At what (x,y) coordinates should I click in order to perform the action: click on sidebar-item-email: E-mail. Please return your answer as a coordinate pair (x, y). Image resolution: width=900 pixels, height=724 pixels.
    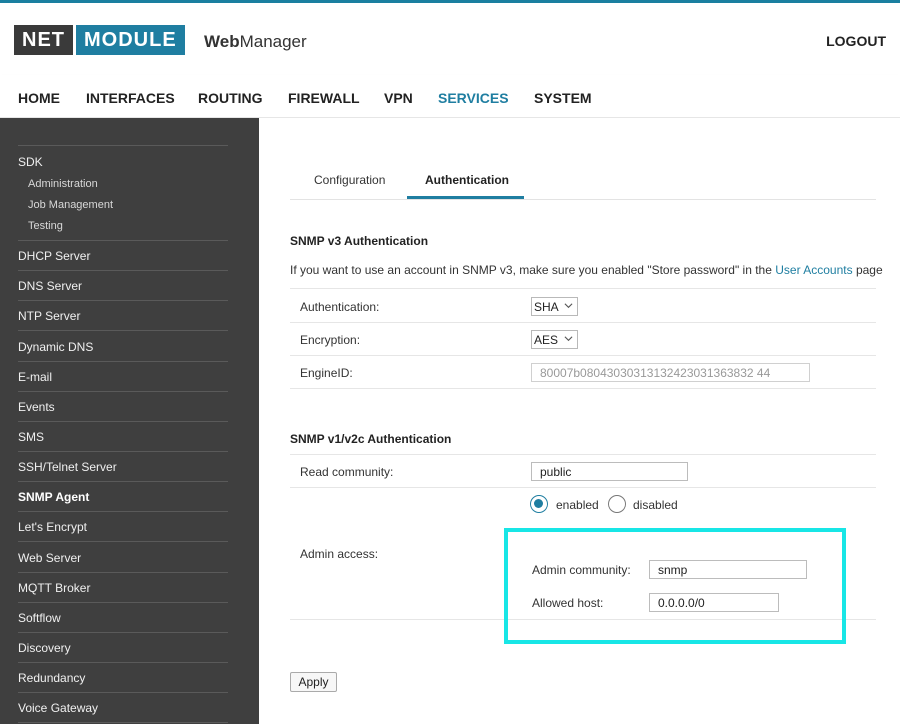
    Looking at the image, I should click on (35, 377).